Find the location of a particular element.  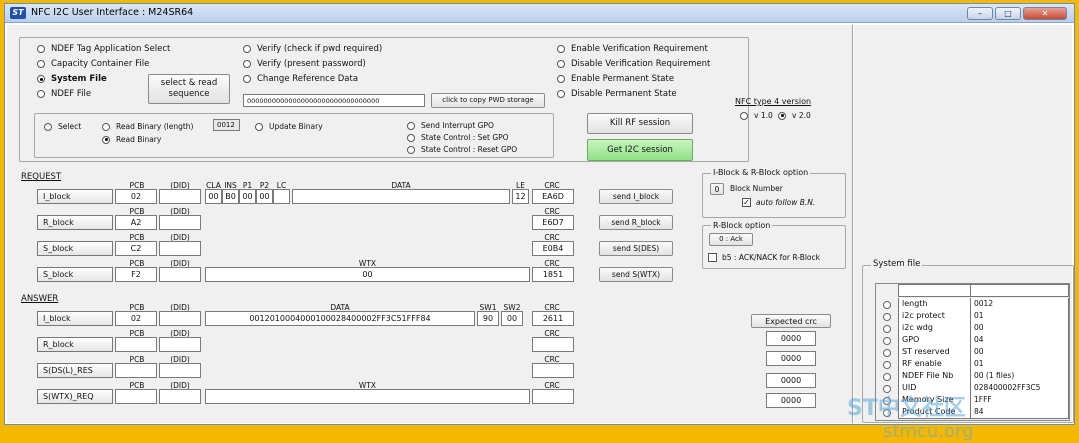

radio-disable-verification: Disable Verification Requirement is located at coordinates (633, 64).